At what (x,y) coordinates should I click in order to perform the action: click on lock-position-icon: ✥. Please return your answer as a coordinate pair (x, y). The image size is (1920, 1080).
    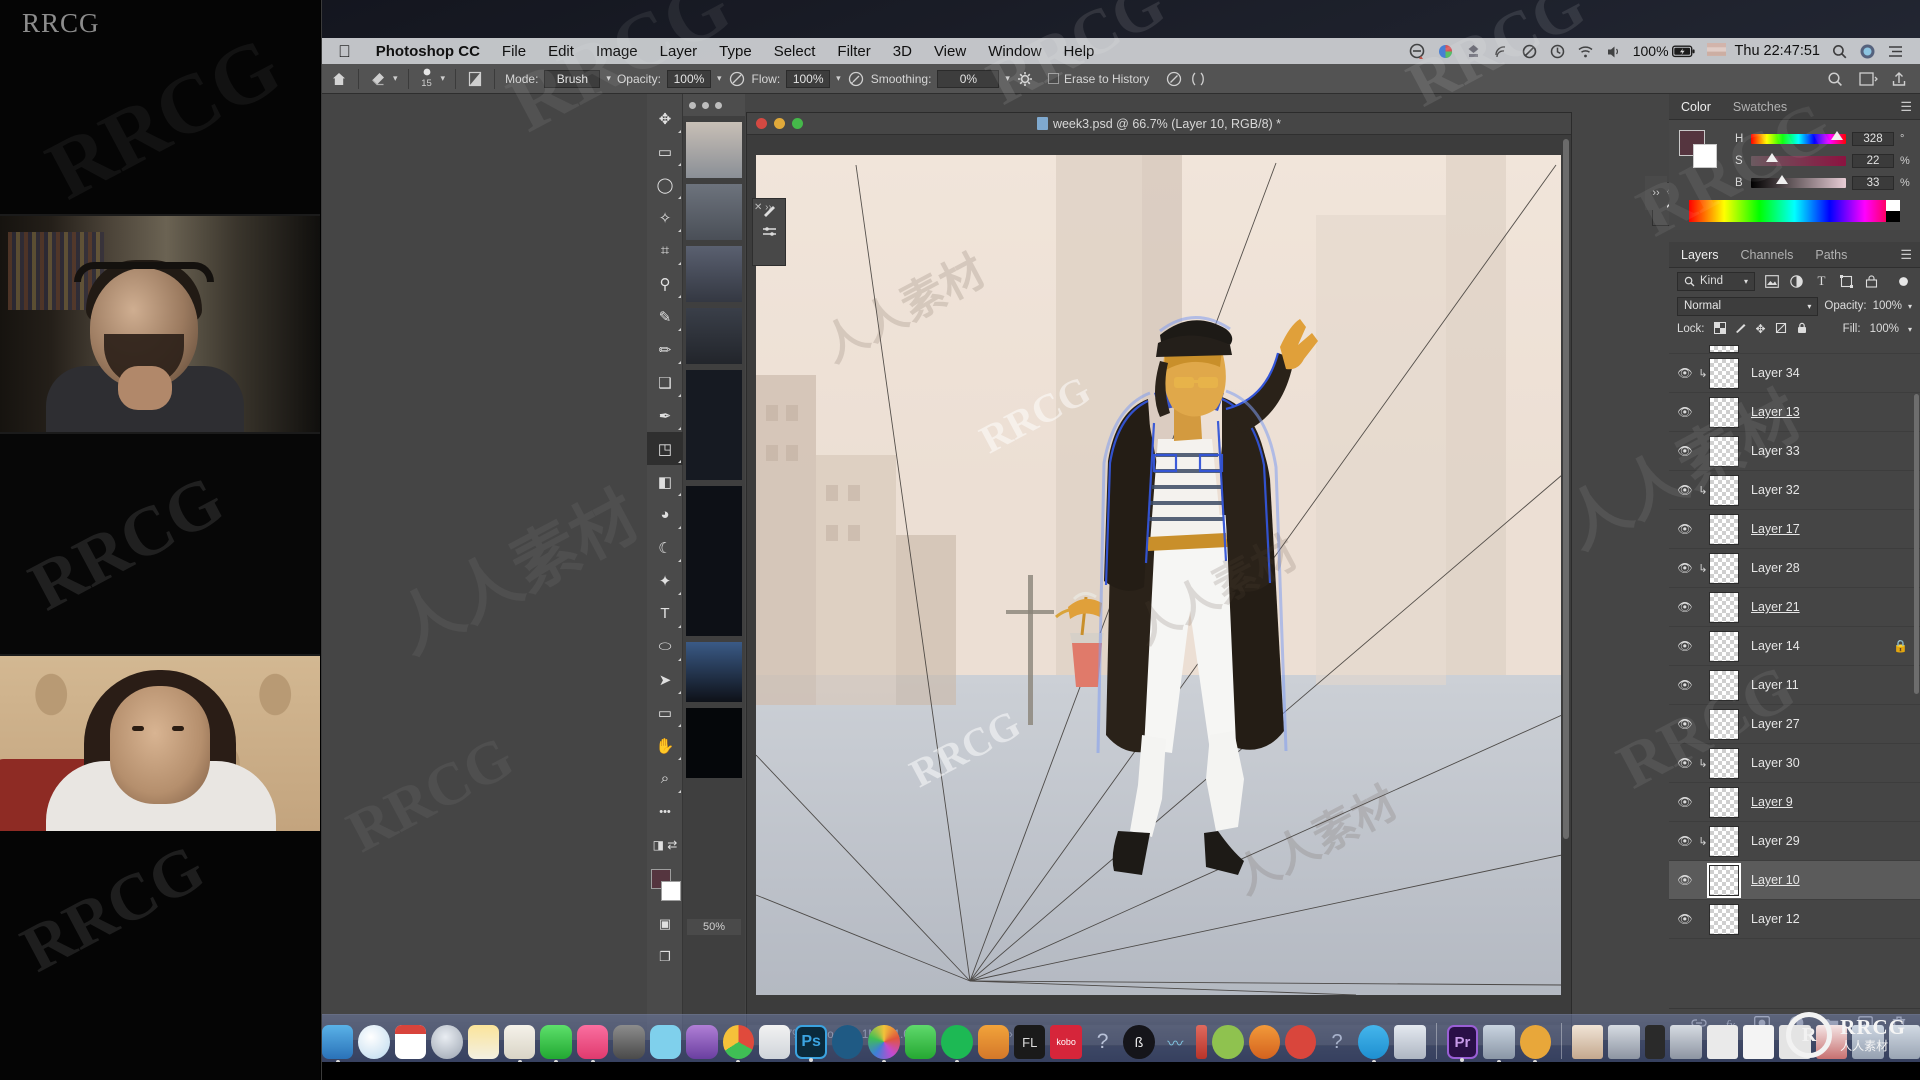
    Looking at the image, I should click on (1761, 329).